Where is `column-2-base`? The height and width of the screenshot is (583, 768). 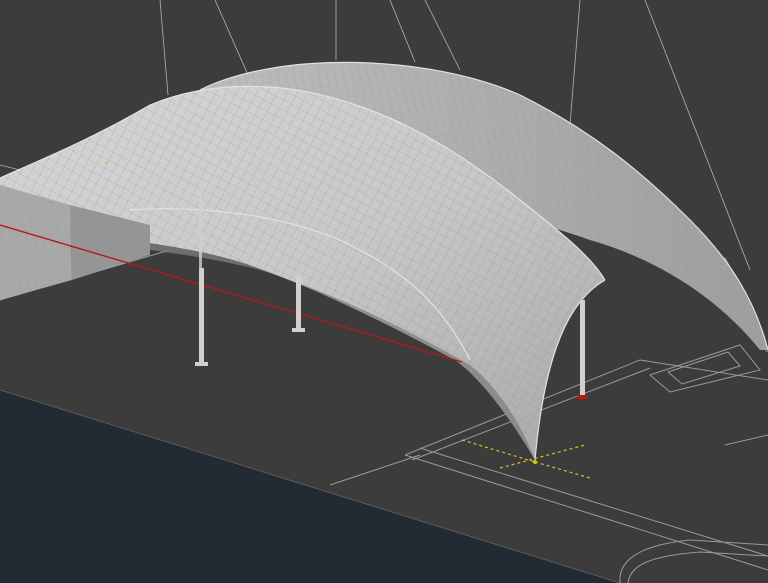 column-2-base is located at coordinates (298, 330).